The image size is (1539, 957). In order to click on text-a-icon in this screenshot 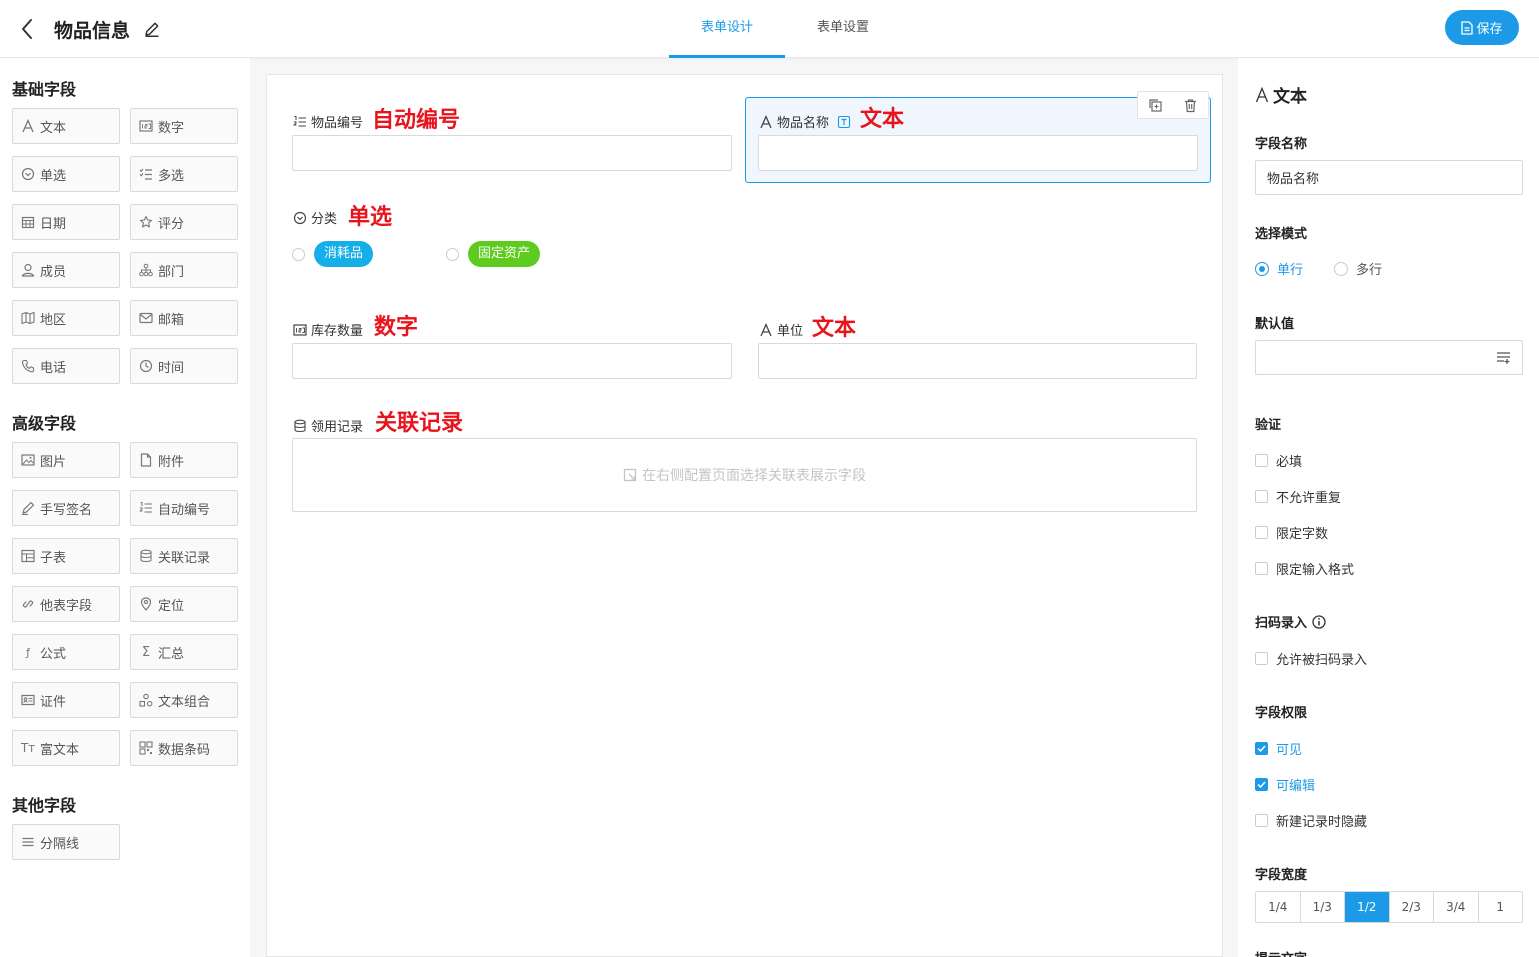, I will do `click(1262, 94)`.